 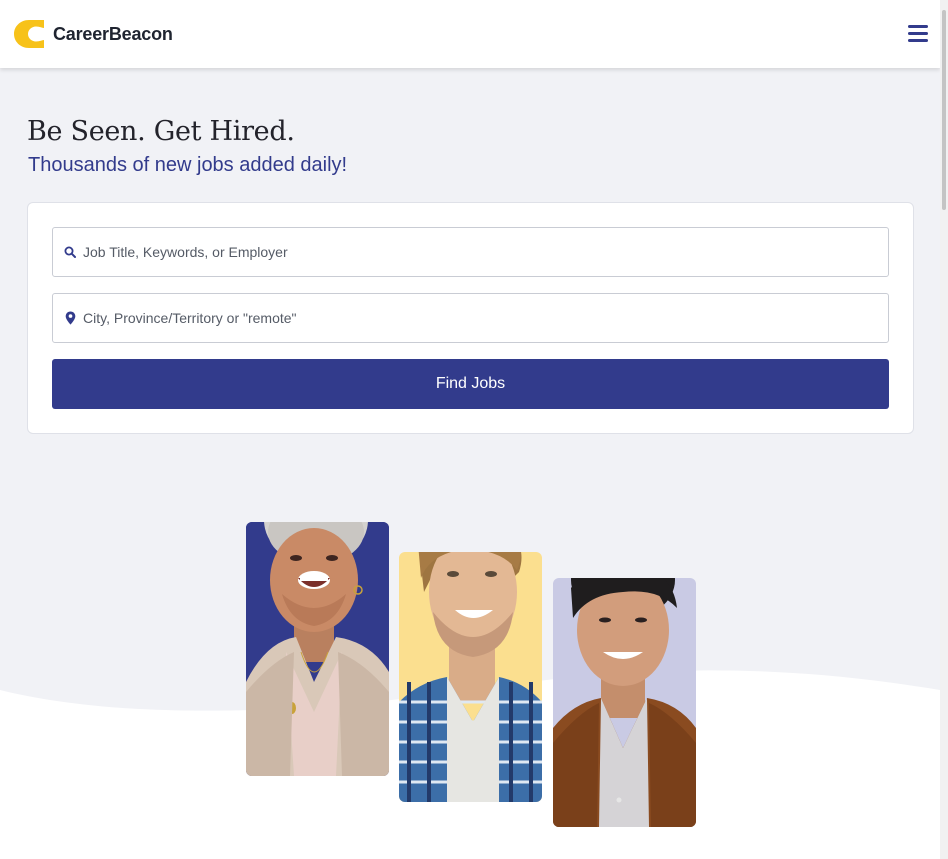 What do you see at coordinates (919, 34) in the screenshot?
I see `hamburger-menu-icon` at bounding box center [919, 34].